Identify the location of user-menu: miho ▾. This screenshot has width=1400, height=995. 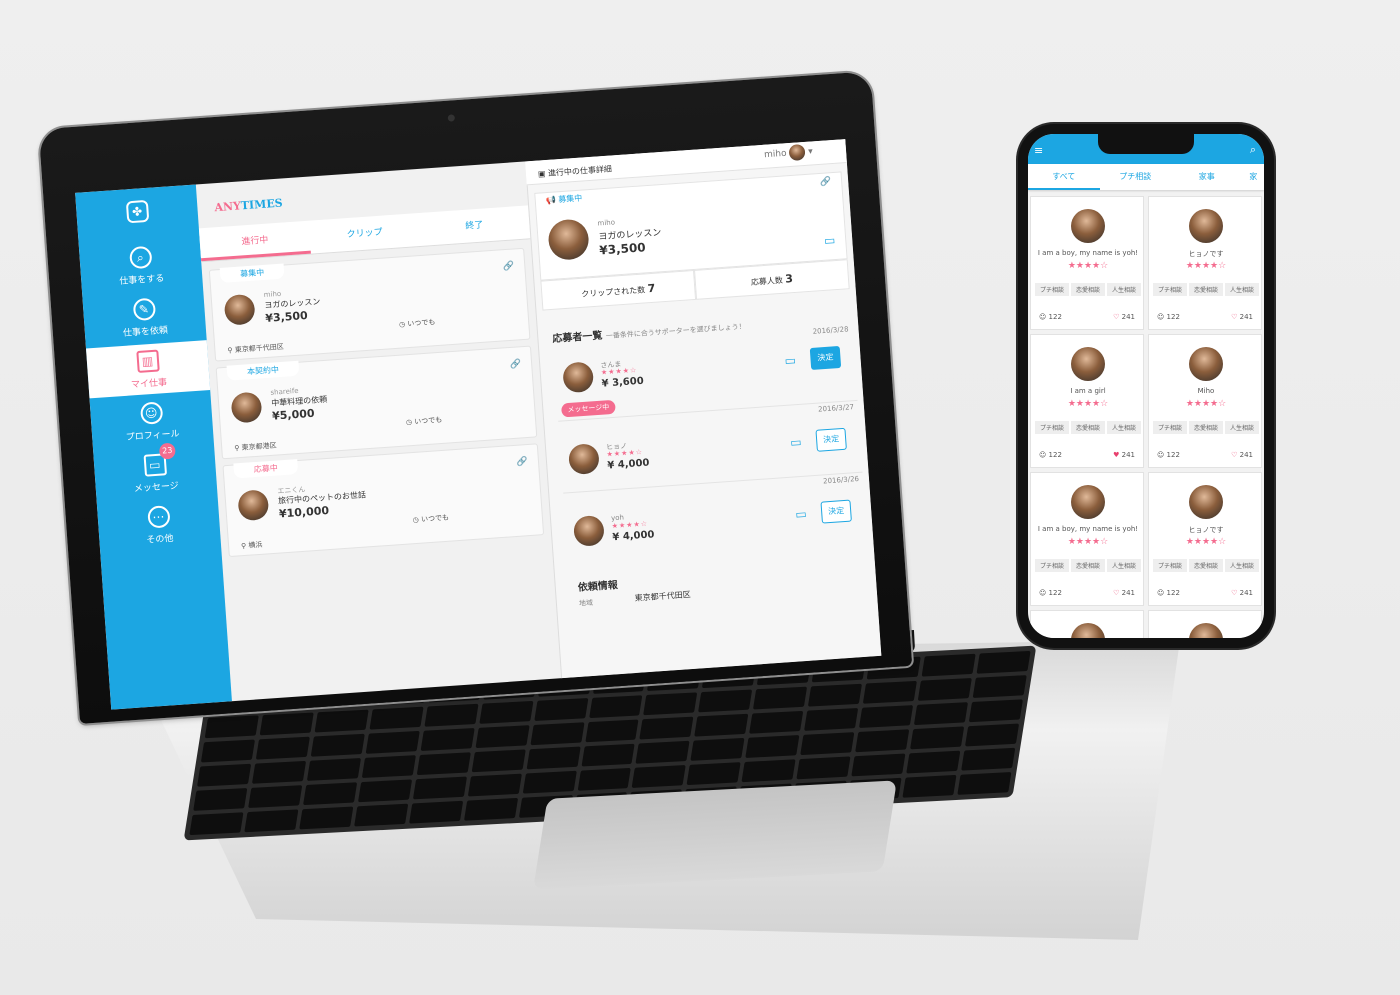
(789, 152).